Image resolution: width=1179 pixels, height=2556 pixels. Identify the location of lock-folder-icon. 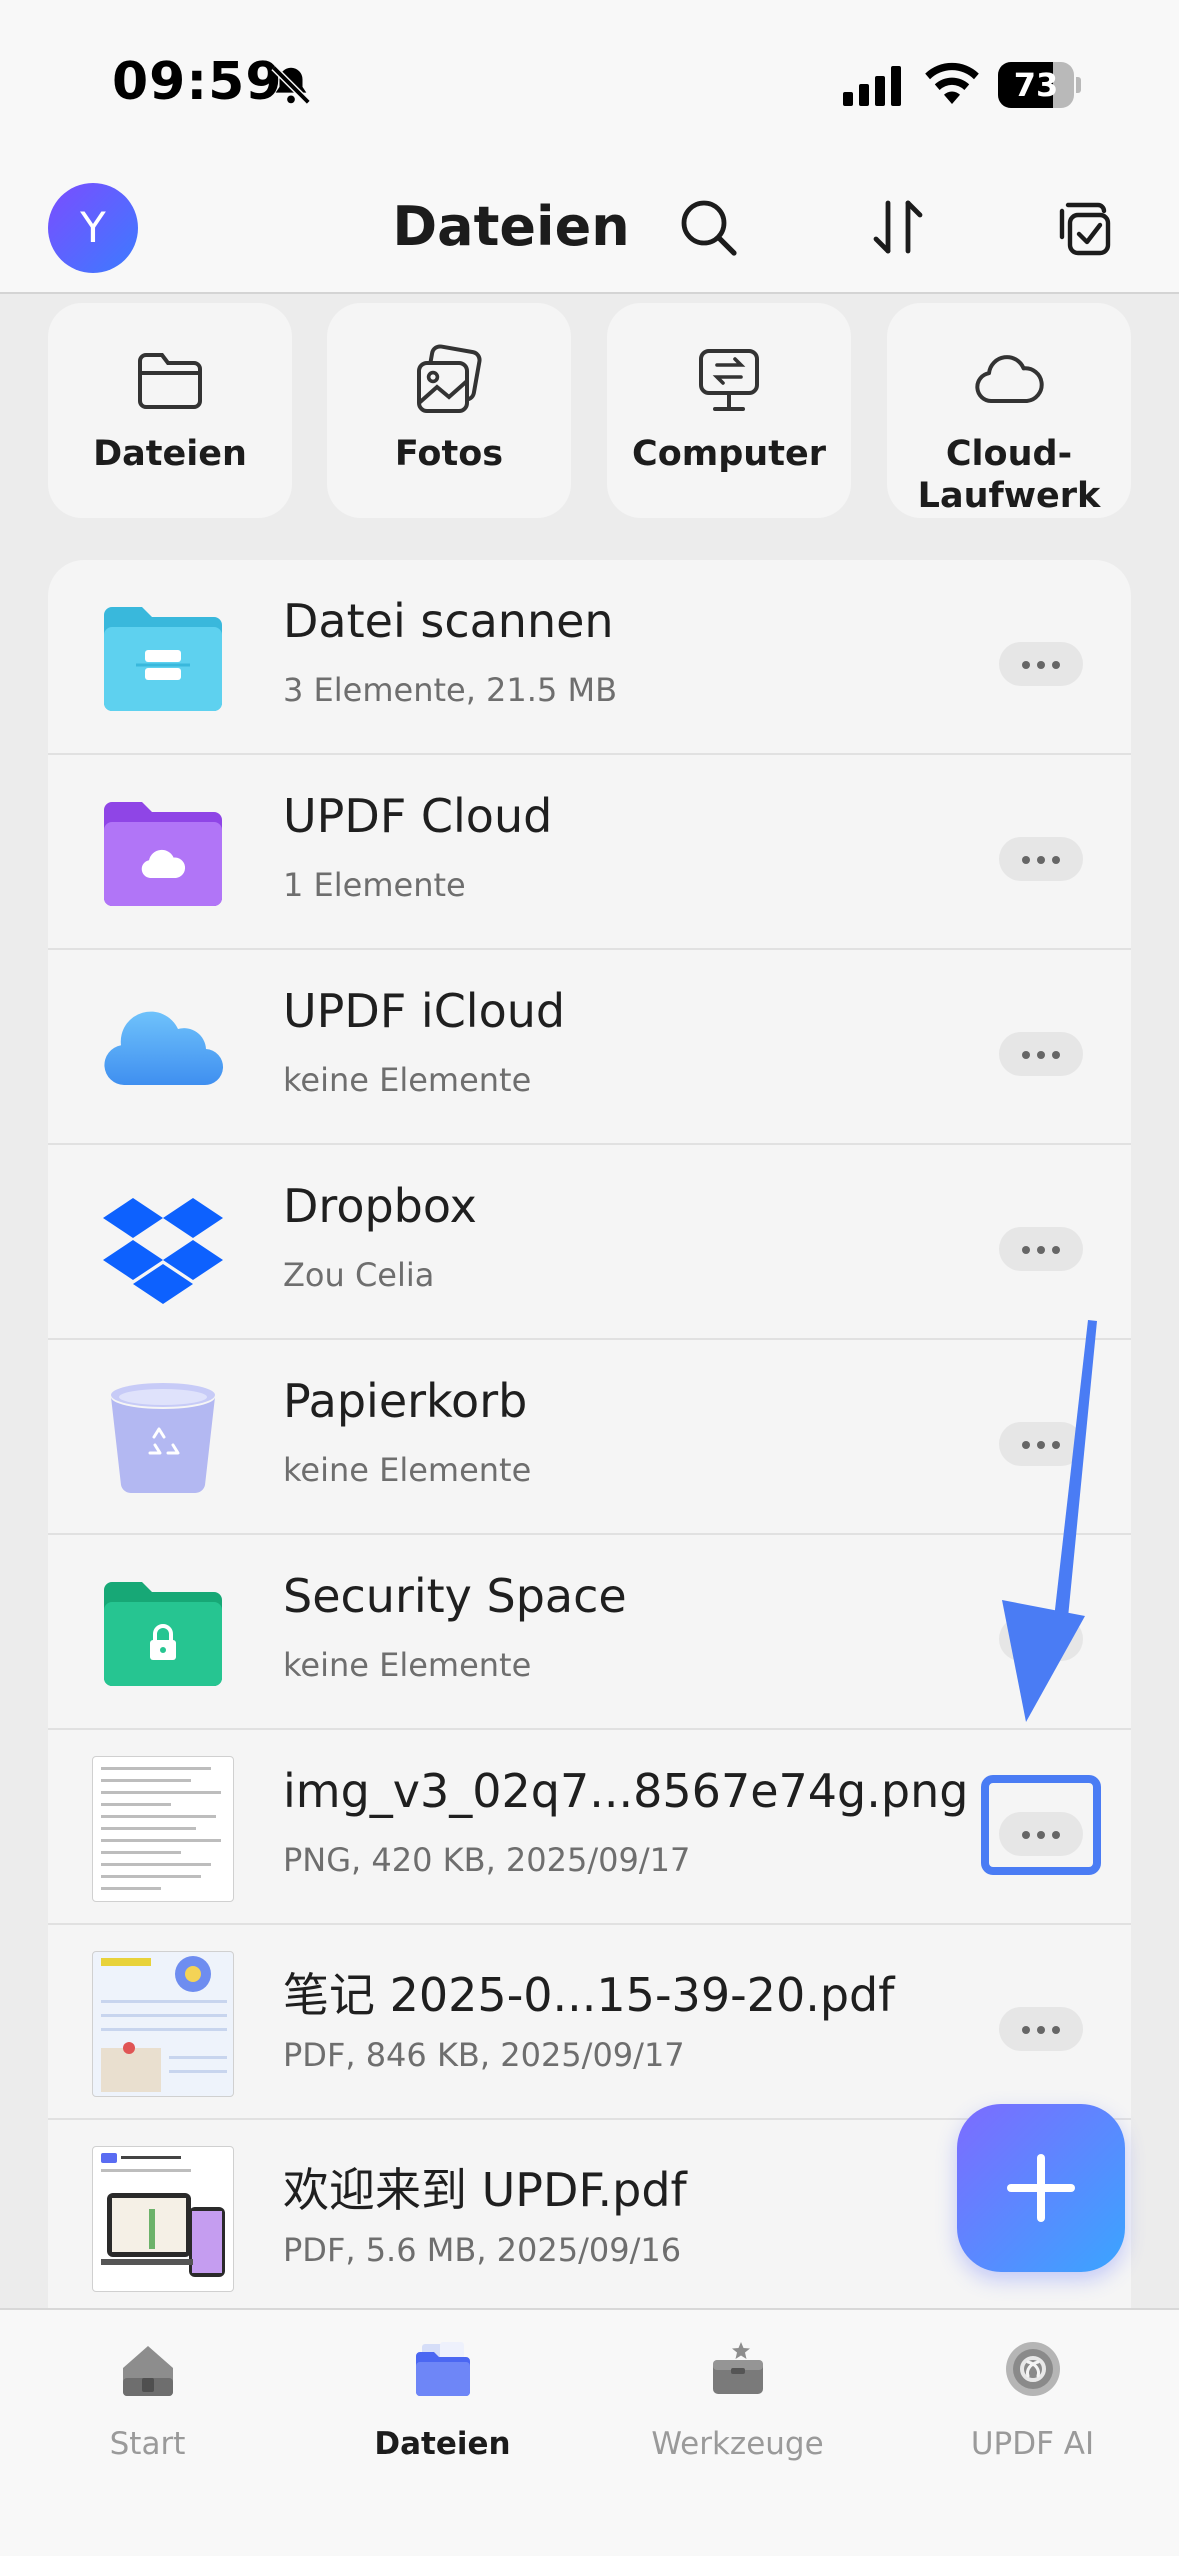
(163, 1634).